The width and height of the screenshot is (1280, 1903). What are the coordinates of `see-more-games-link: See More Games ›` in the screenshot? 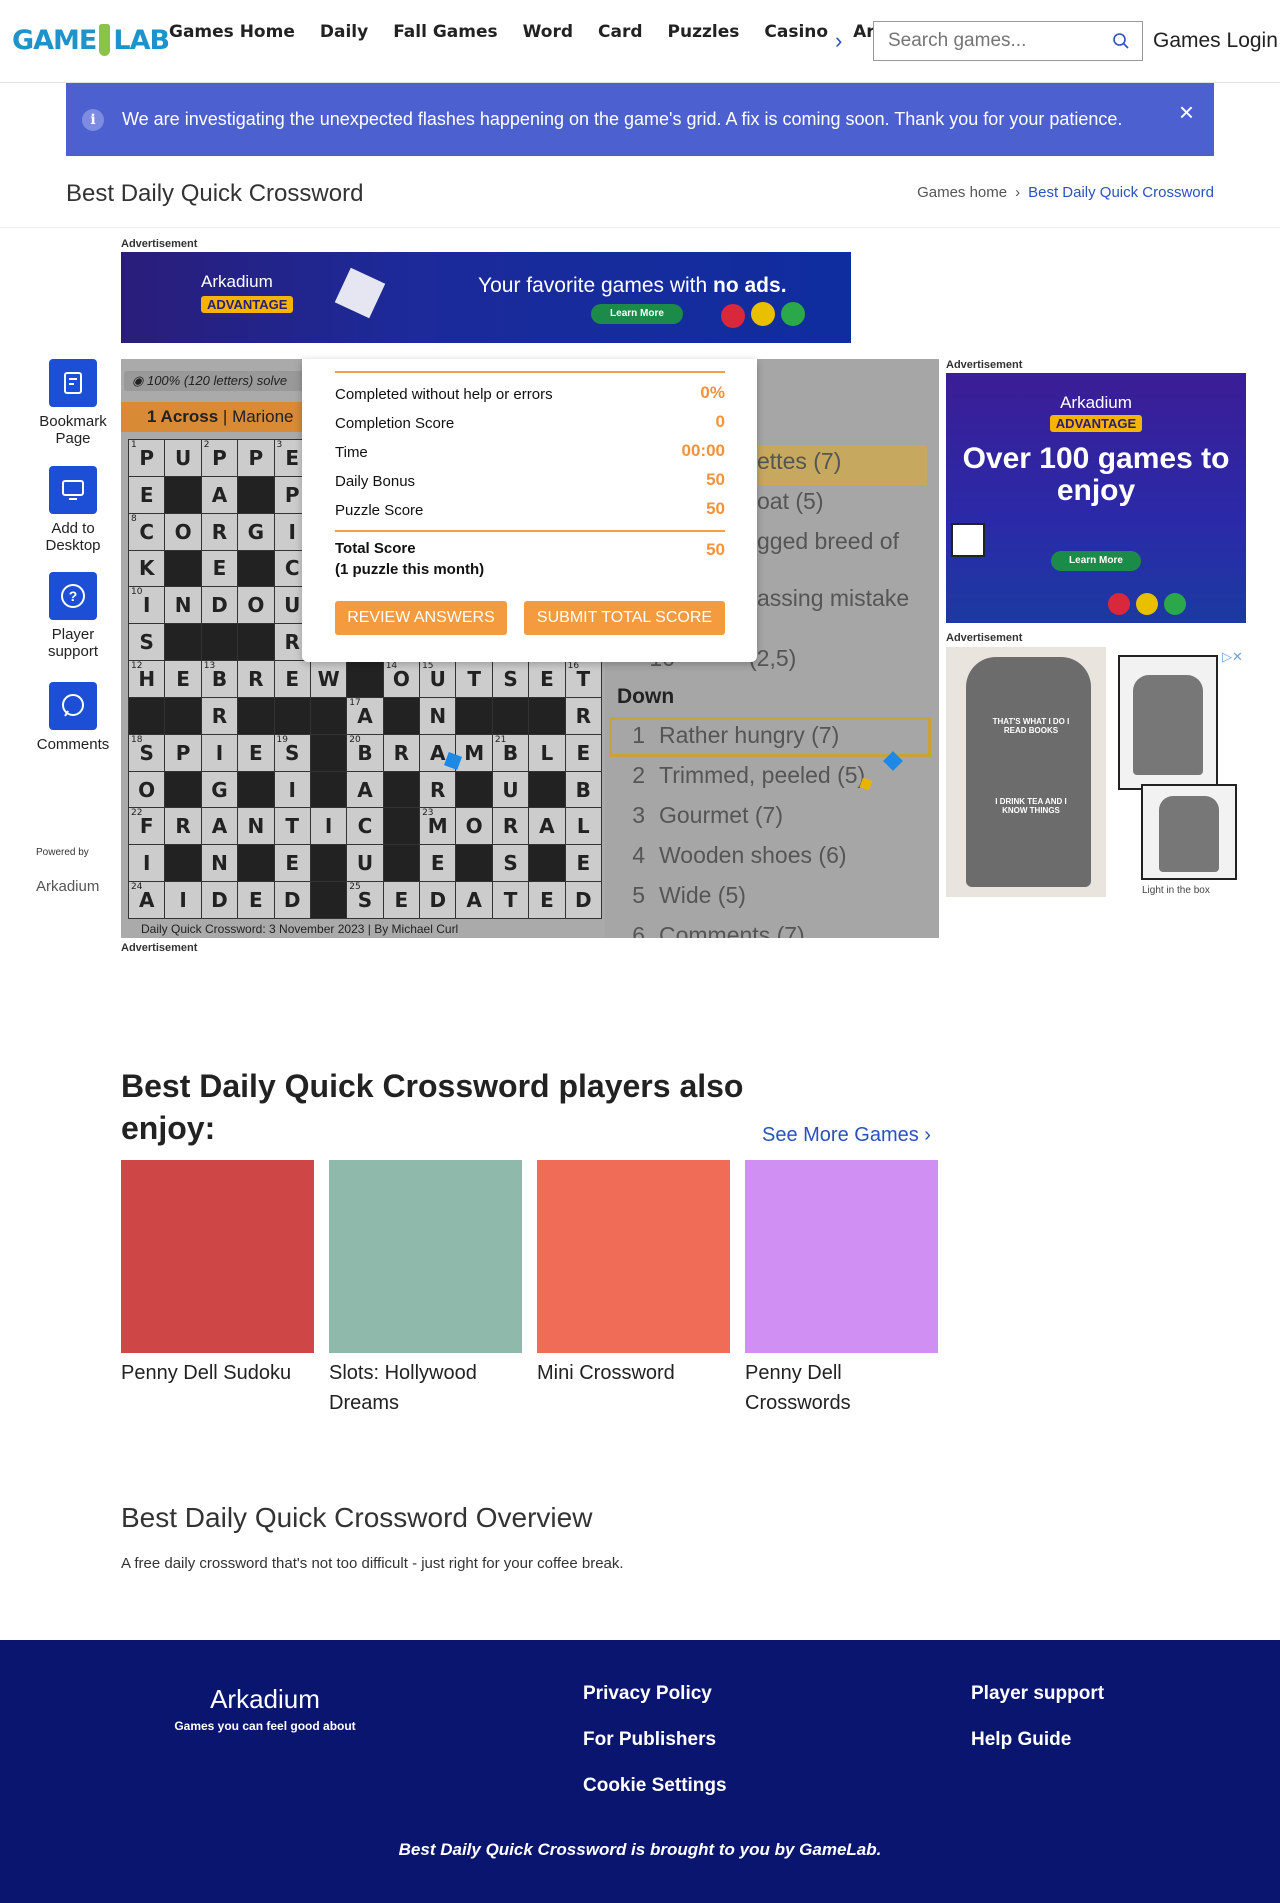 It's located at (846, 1135).